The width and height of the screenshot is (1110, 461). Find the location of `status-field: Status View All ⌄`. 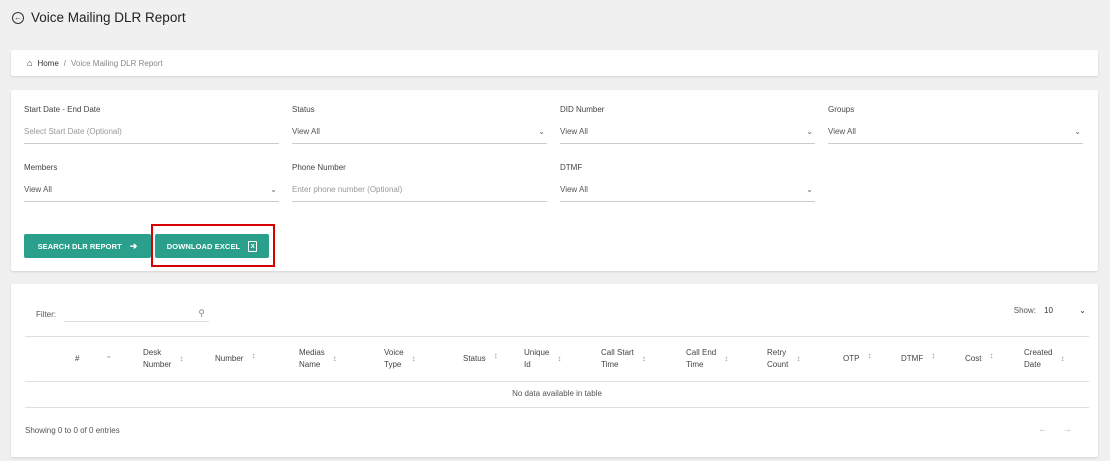

status-field: Status View All ⌄ is located at coordinates (419, 124).